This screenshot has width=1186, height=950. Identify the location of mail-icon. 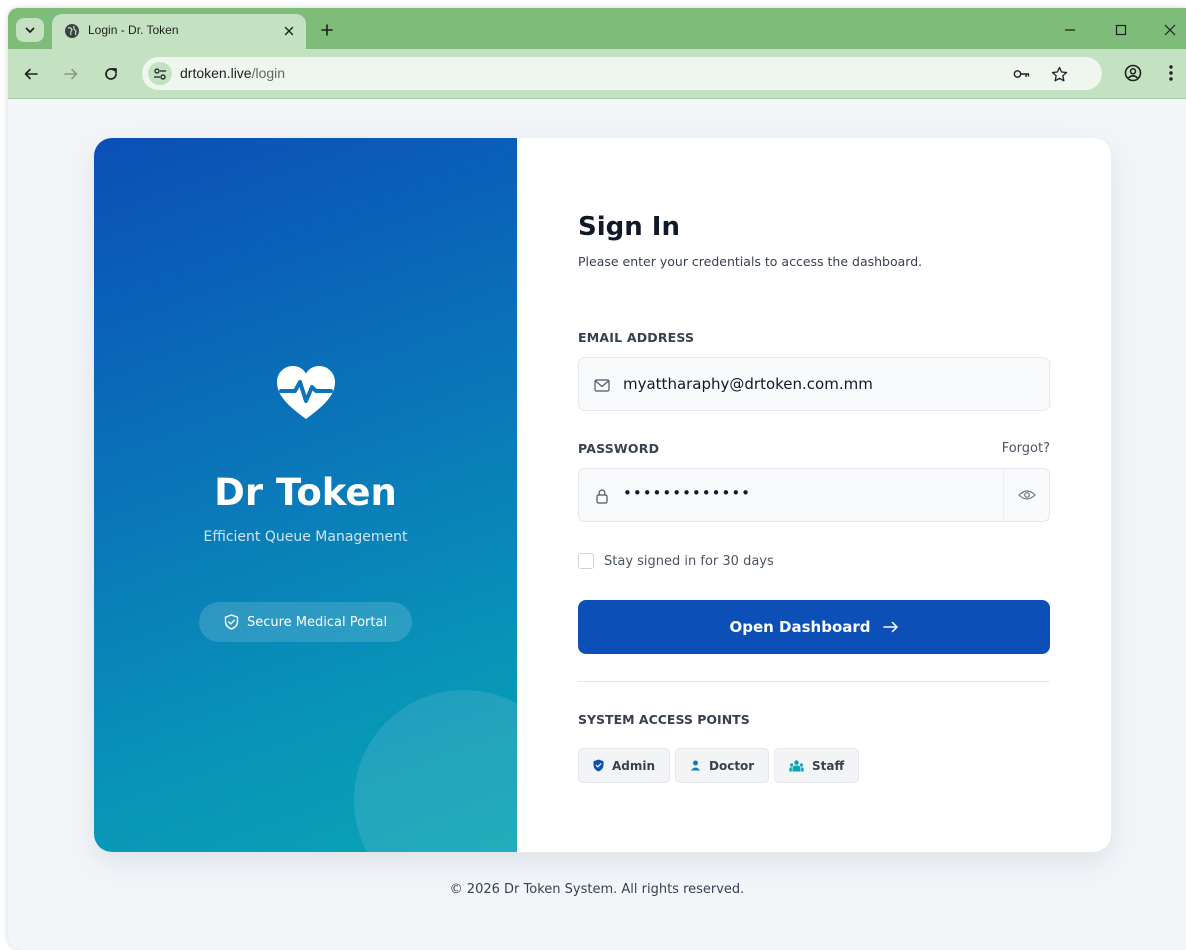
(602, 385).